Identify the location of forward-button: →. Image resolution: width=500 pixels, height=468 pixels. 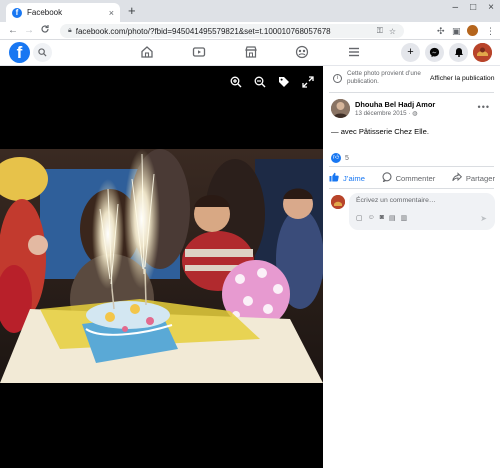
(29, 31).